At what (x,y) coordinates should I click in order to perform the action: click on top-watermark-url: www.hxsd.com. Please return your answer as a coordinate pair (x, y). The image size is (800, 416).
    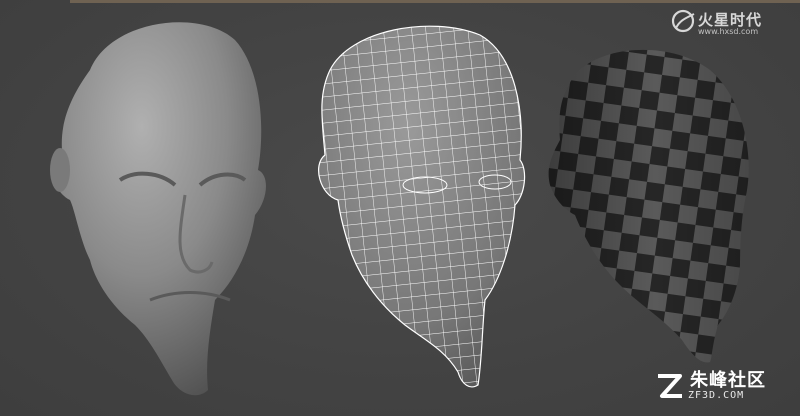
    Looking at the image, I should click on (728, 31).